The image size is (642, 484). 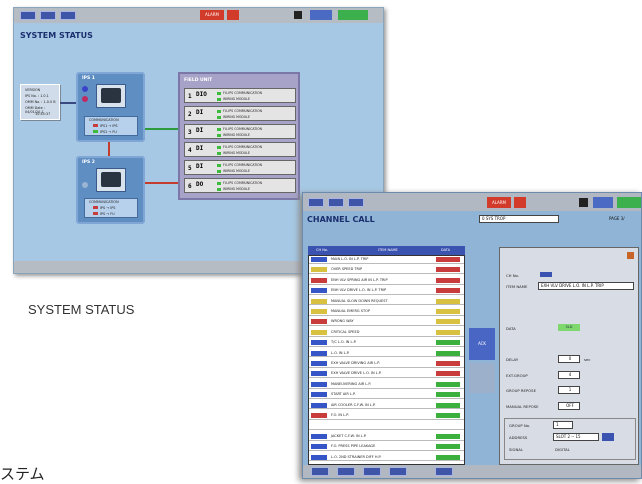 I want to click on label-group-repose: GROUP REPOSE, so click(x=521, y=390).